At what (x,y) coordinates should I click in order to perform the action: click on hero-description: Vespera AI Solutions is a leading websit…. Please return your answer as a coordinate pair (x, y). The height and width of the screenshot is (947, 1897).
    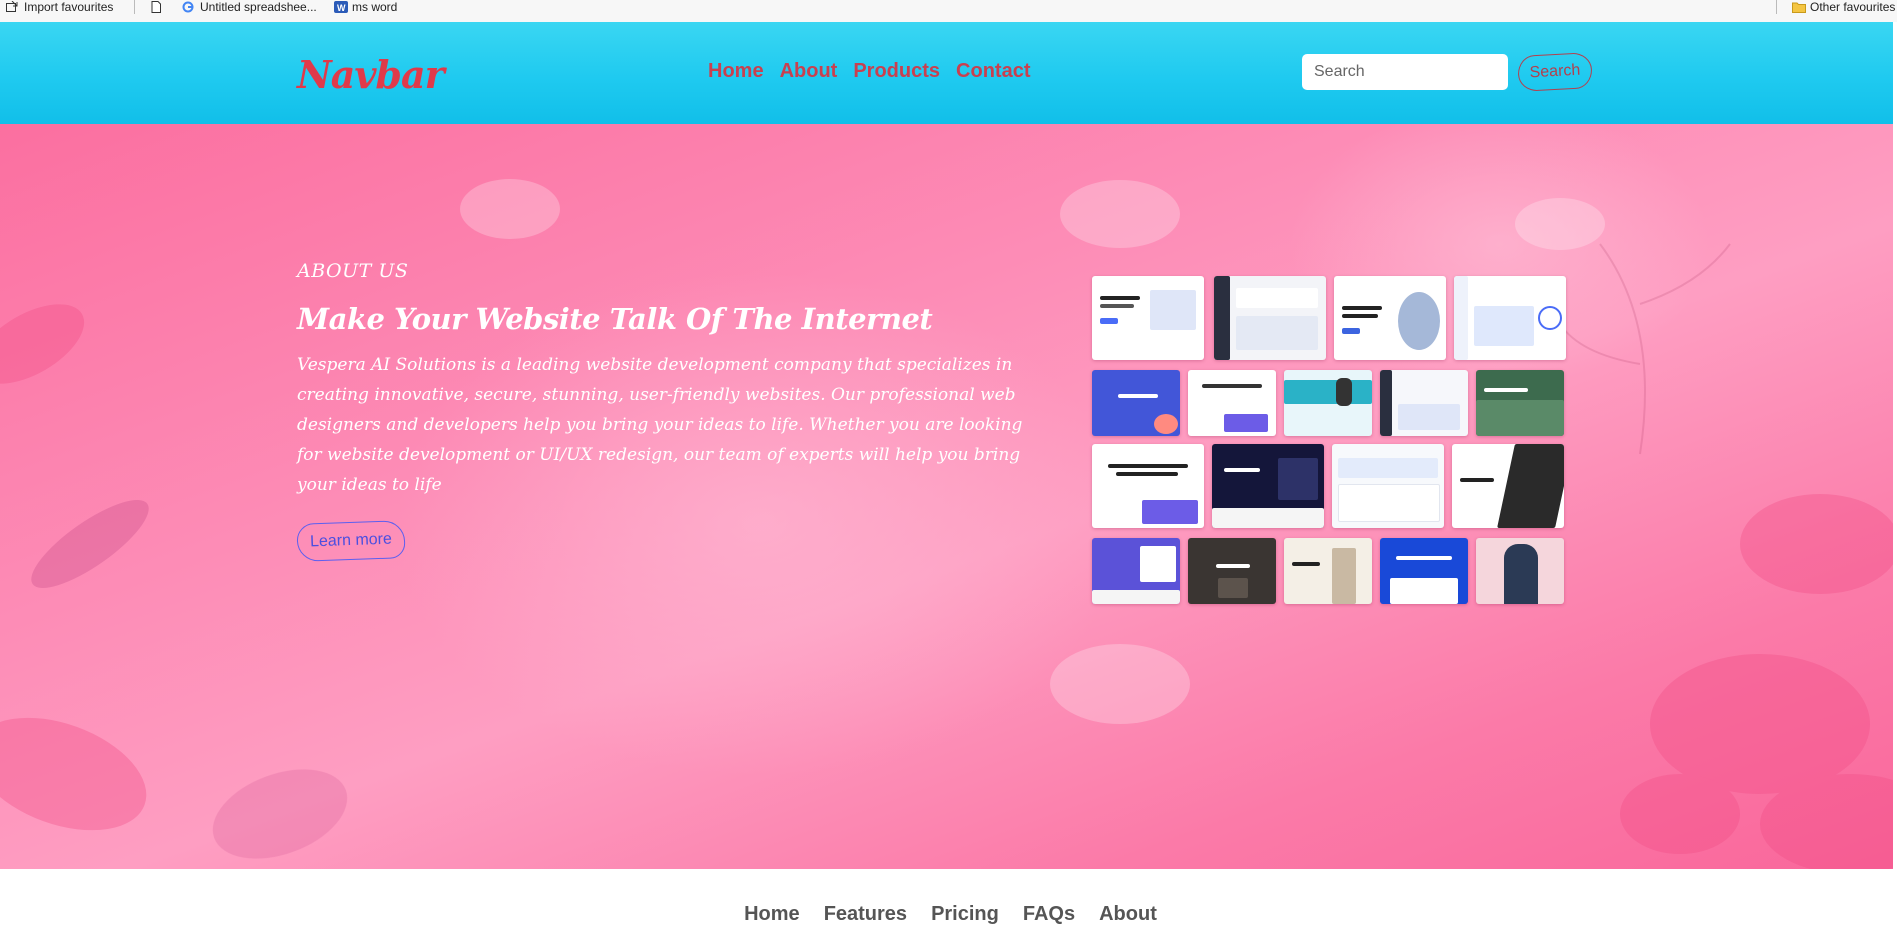
    Looking at the image, I should click on (660, 425).